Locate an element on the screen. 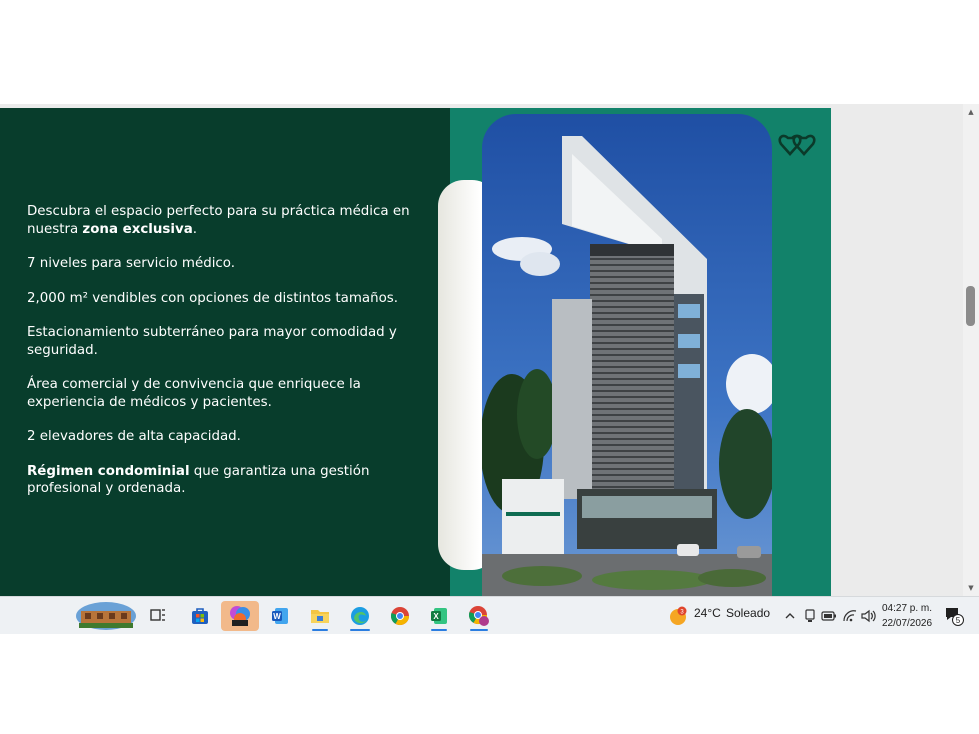  word-icon: W is located at coordinates (280, 616).